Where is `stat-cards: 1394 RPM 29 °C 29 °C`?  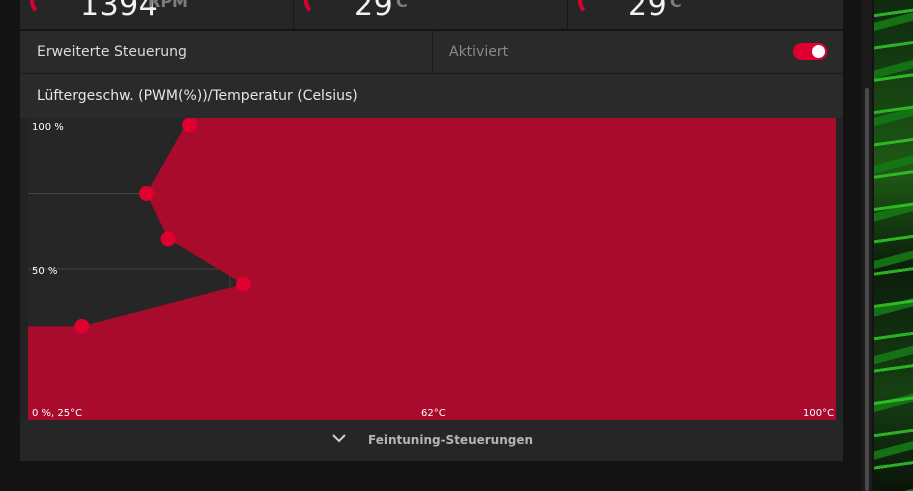 stat-cards: 1394 RPM 29 °C 29 °C is located at coordinates (431, 14).